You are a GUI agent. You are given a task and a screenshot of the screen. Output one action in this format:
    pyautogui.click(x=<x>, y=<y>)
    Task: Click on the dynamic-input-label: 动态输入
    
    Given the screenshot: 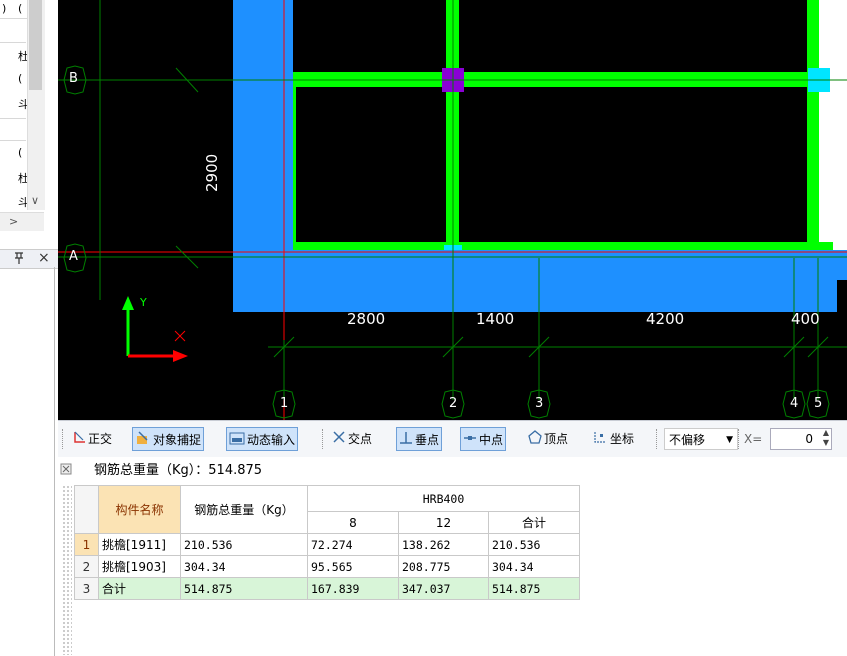 What is the action you would take?
    pyautogui.click(x=271, y=440)
    